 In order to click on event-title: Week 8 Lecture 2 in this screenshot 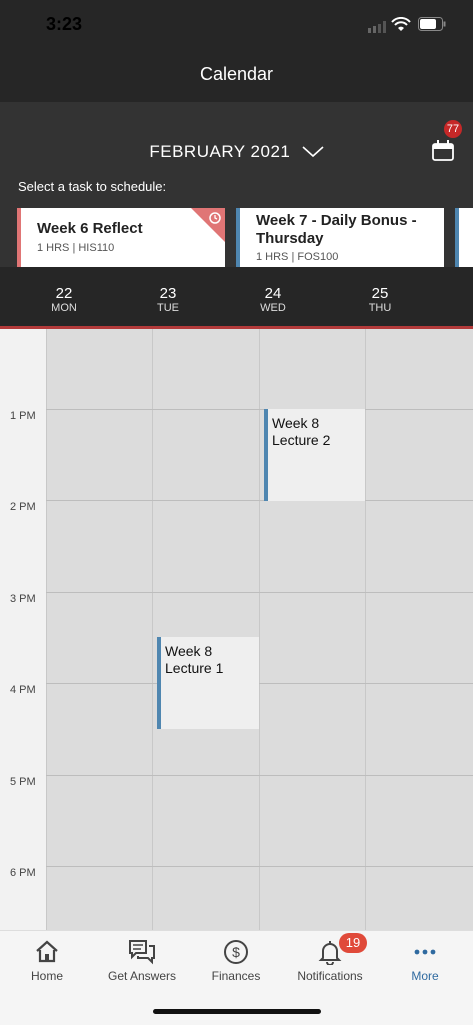, I will do `click(301, 431)`.